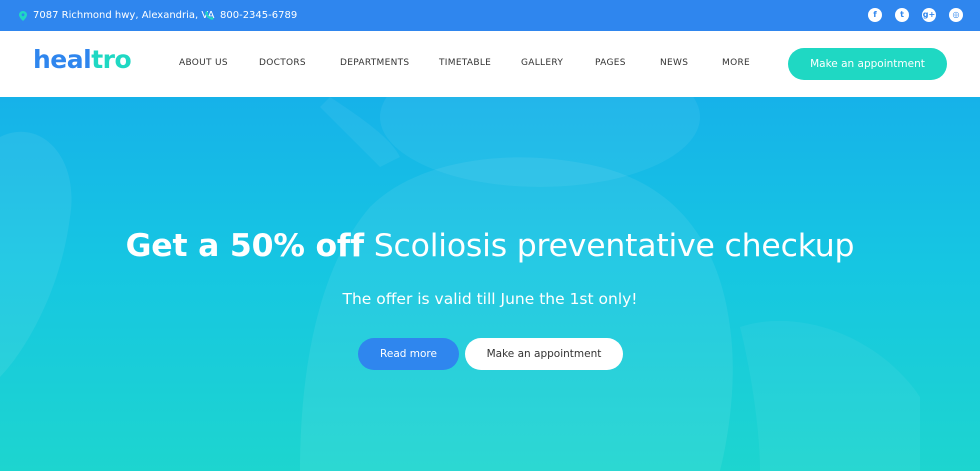  Describe the element at coordinates (614, 246) in the screenshot. I see `hero-title-light: Scoliosis preventative checkup` at that location.